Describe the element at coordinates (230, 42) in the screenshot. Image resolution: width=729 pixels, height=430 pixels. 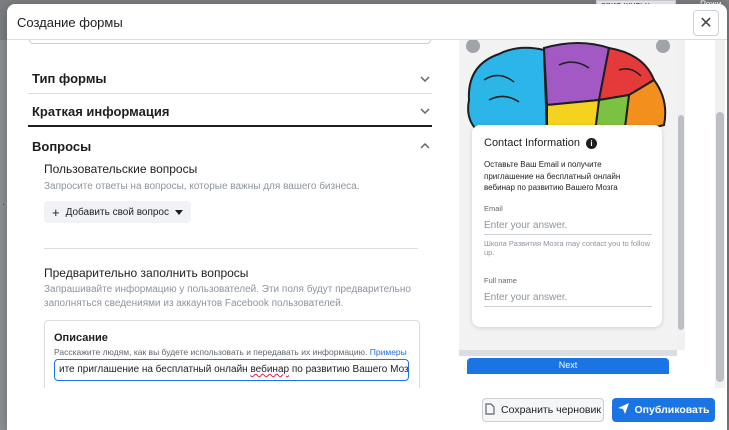
I see `previous-field-edge` at that location.